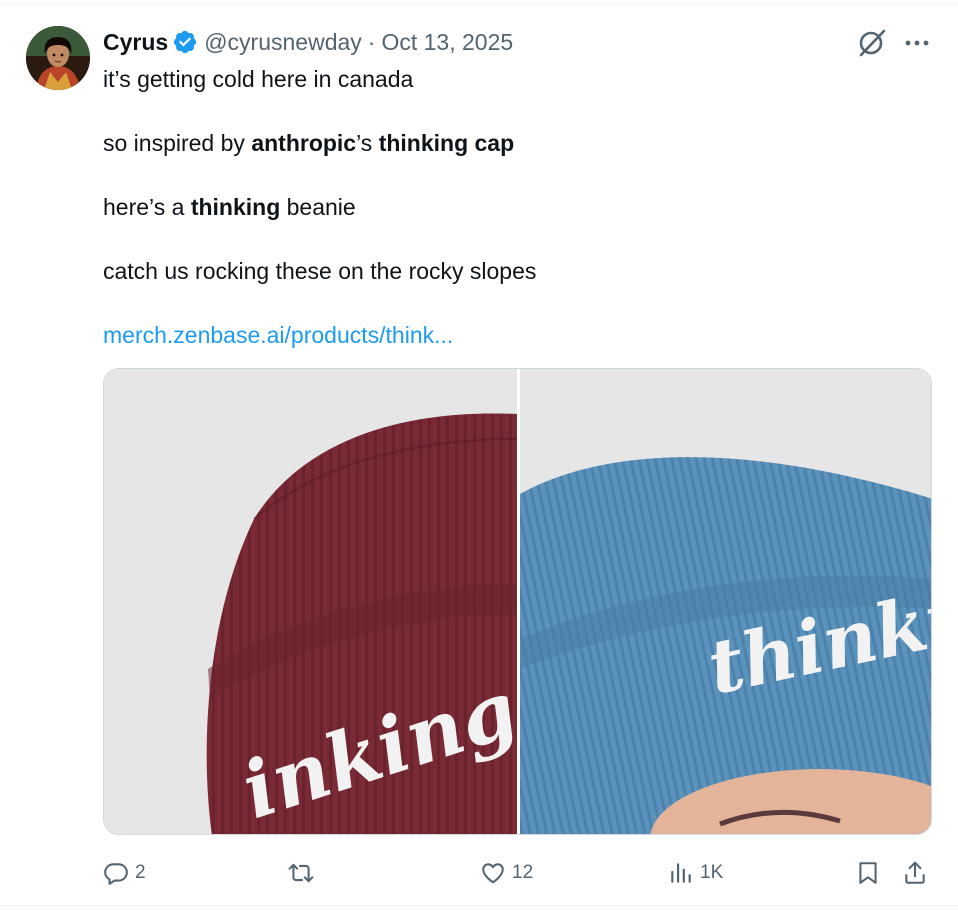  I want to click on bottom-divider, so click(479, 905).